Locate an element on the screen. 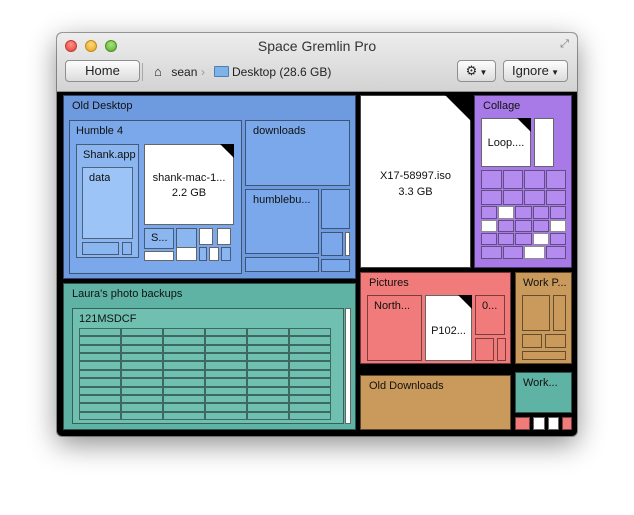 The width and height of the screenshot is (634, 515). file-shank-mac: shank-mac-1... 2.2 GB is located at coordinates (189, 184).